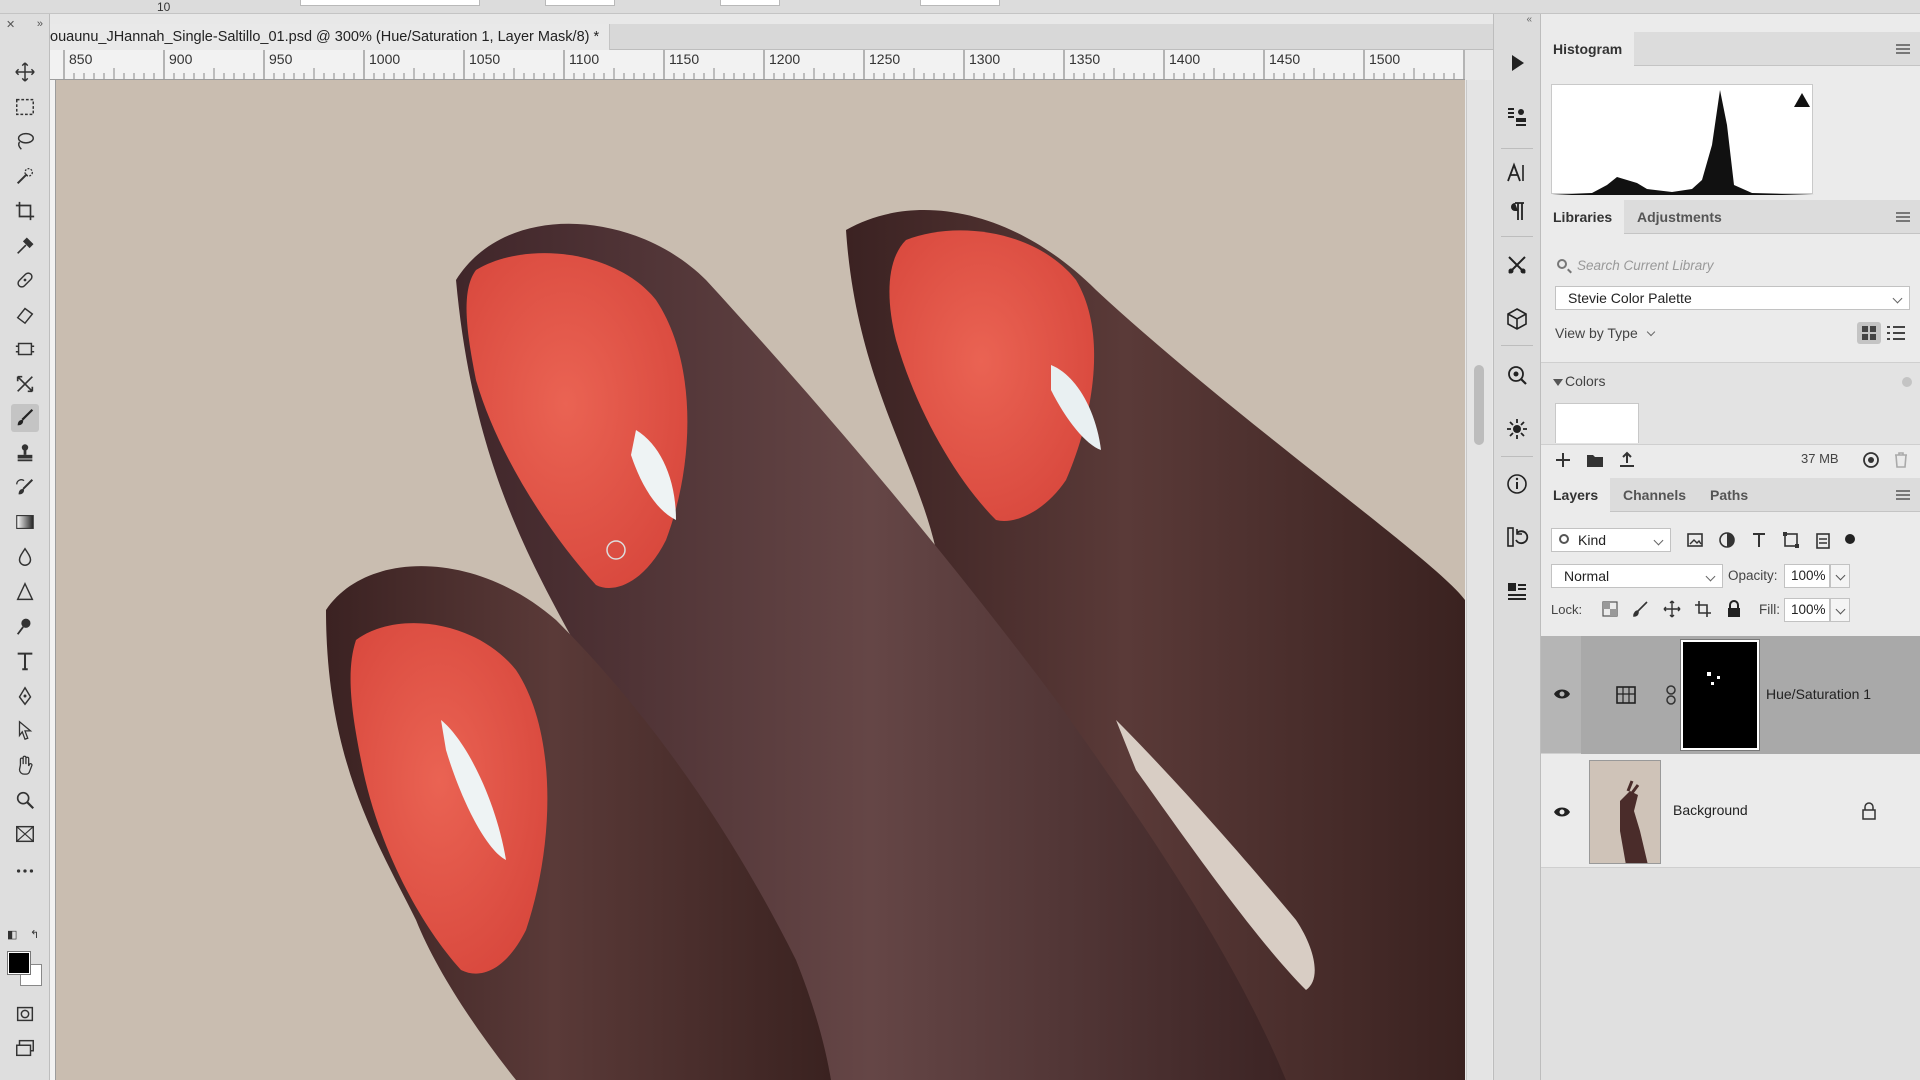 Image resolution: width=1920 pixels, height=1080 pixels. I want to click on smart-object-filter-icon, so click(1823, 540).